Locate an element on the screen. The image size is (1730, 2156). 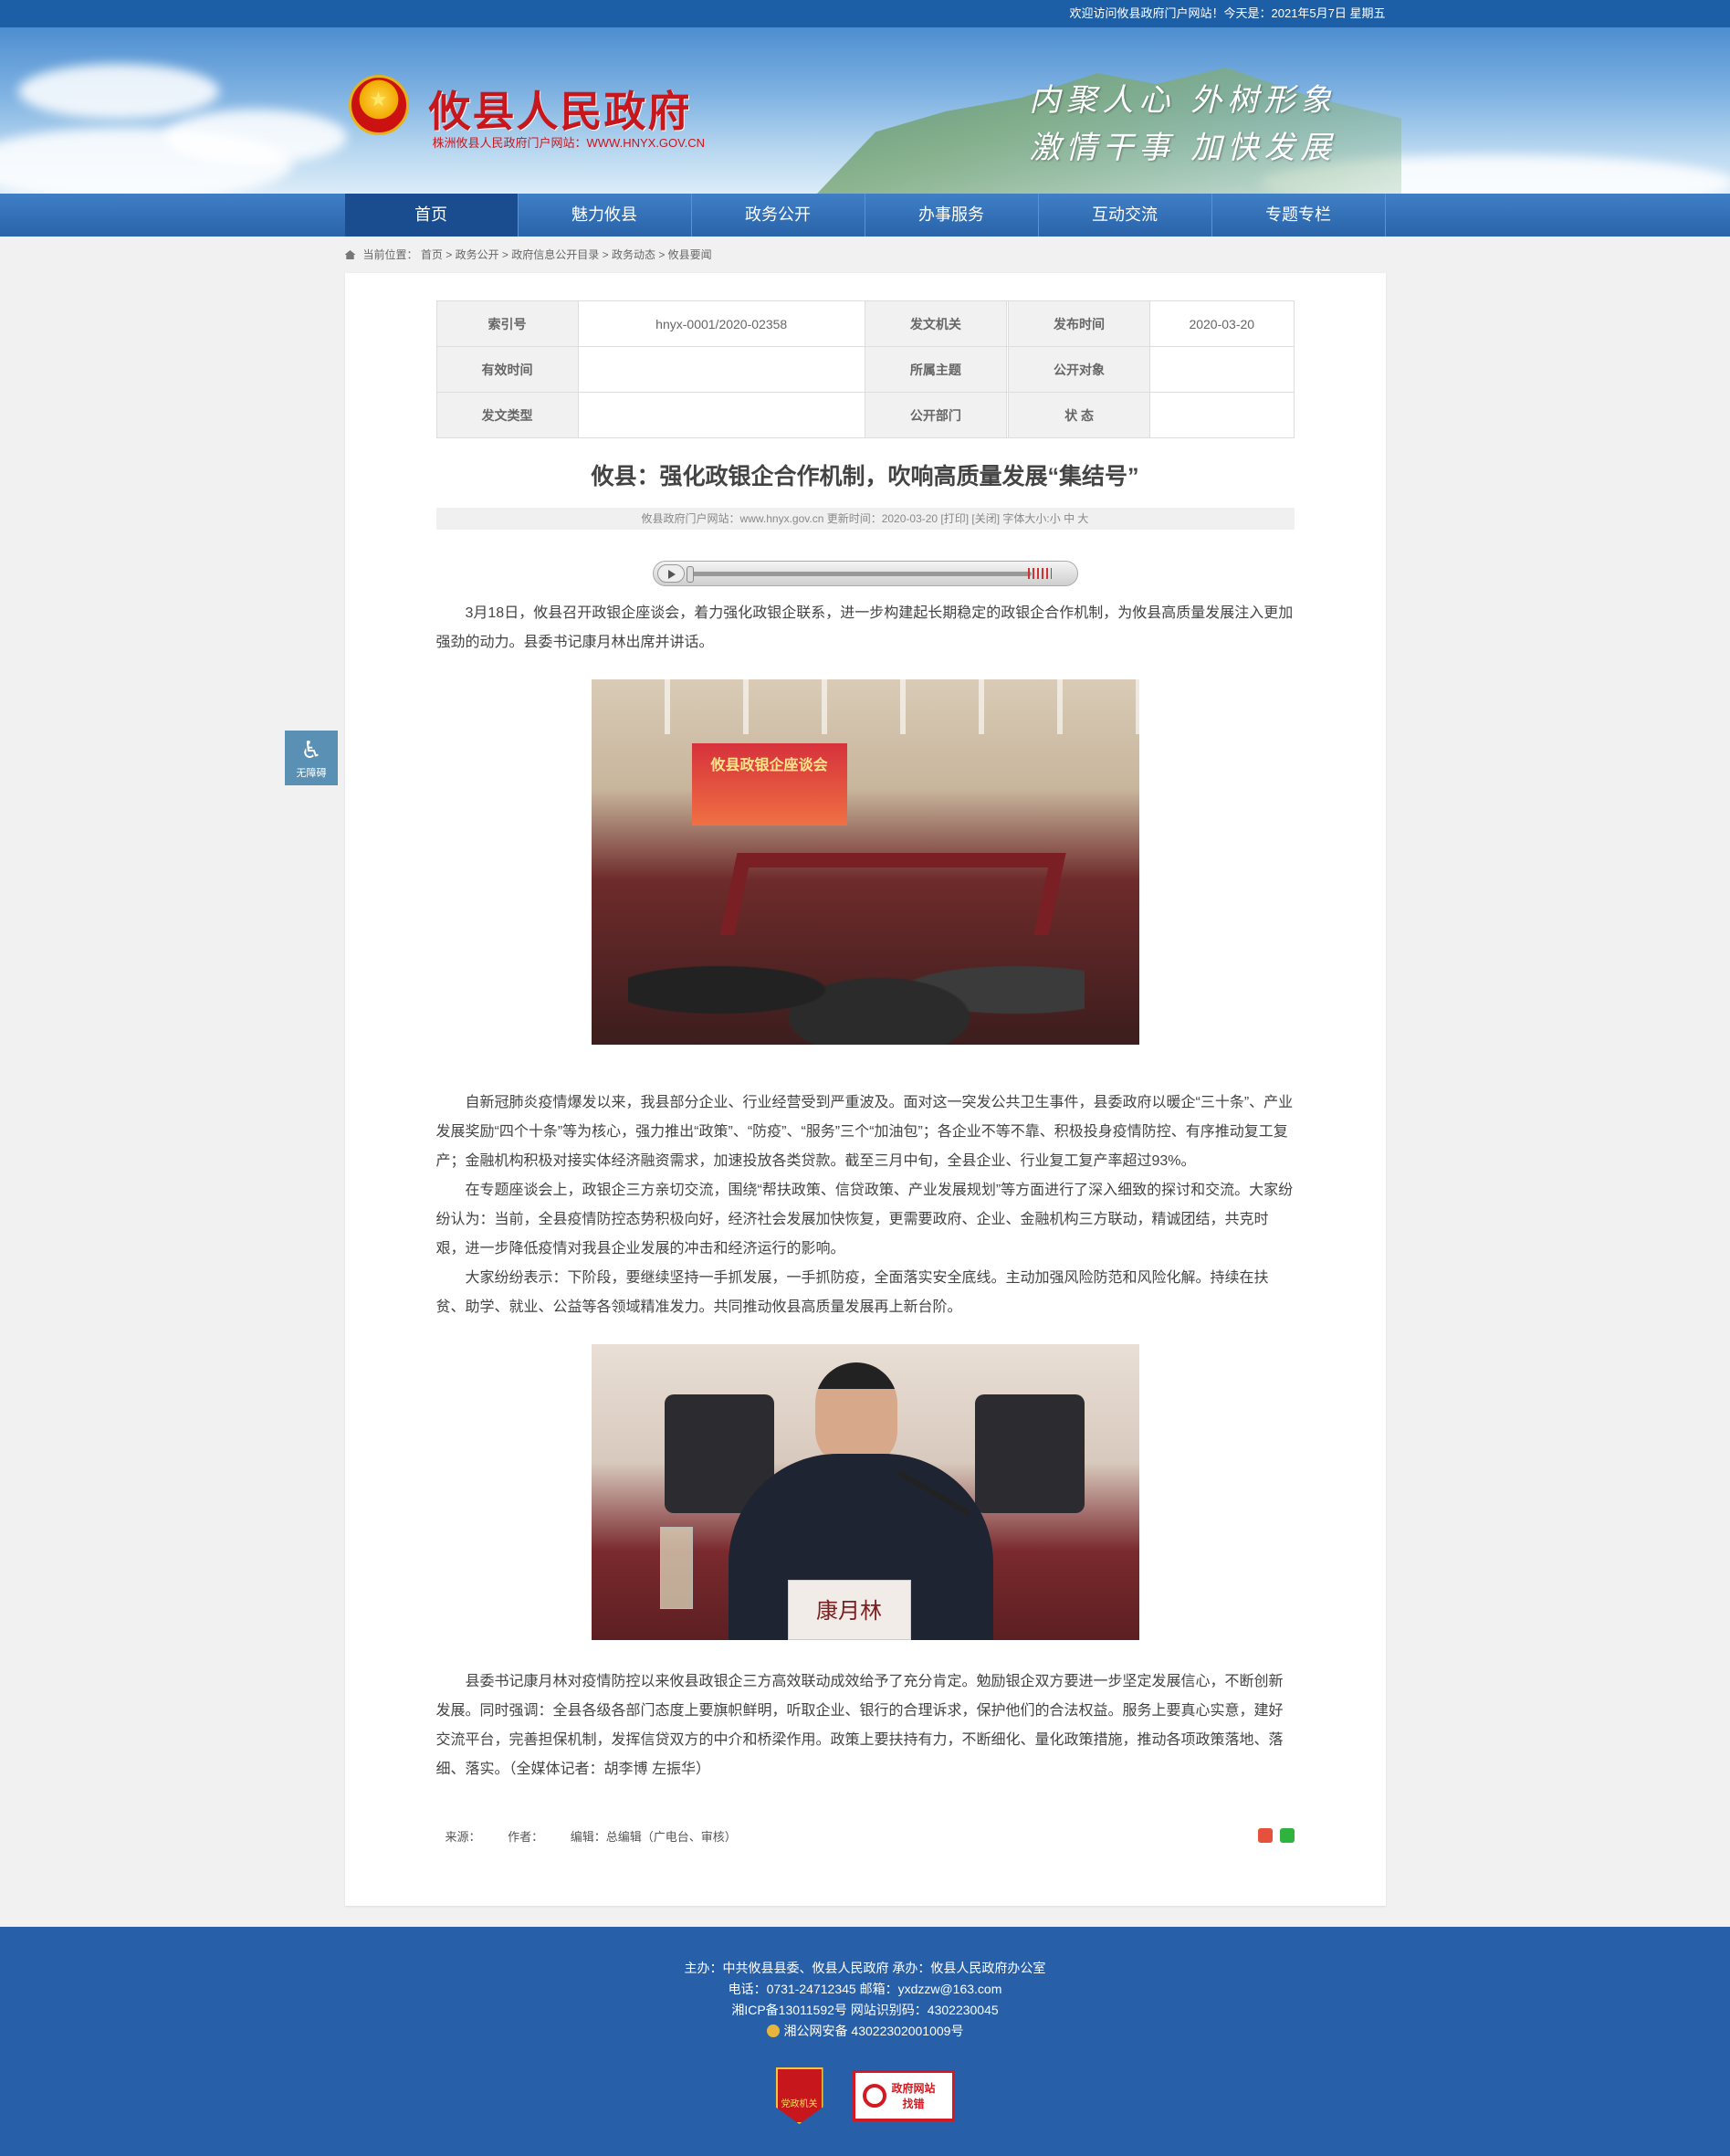
photo-screen-text: 攸县政银企座谈会 is located at coordinates (769, 766).